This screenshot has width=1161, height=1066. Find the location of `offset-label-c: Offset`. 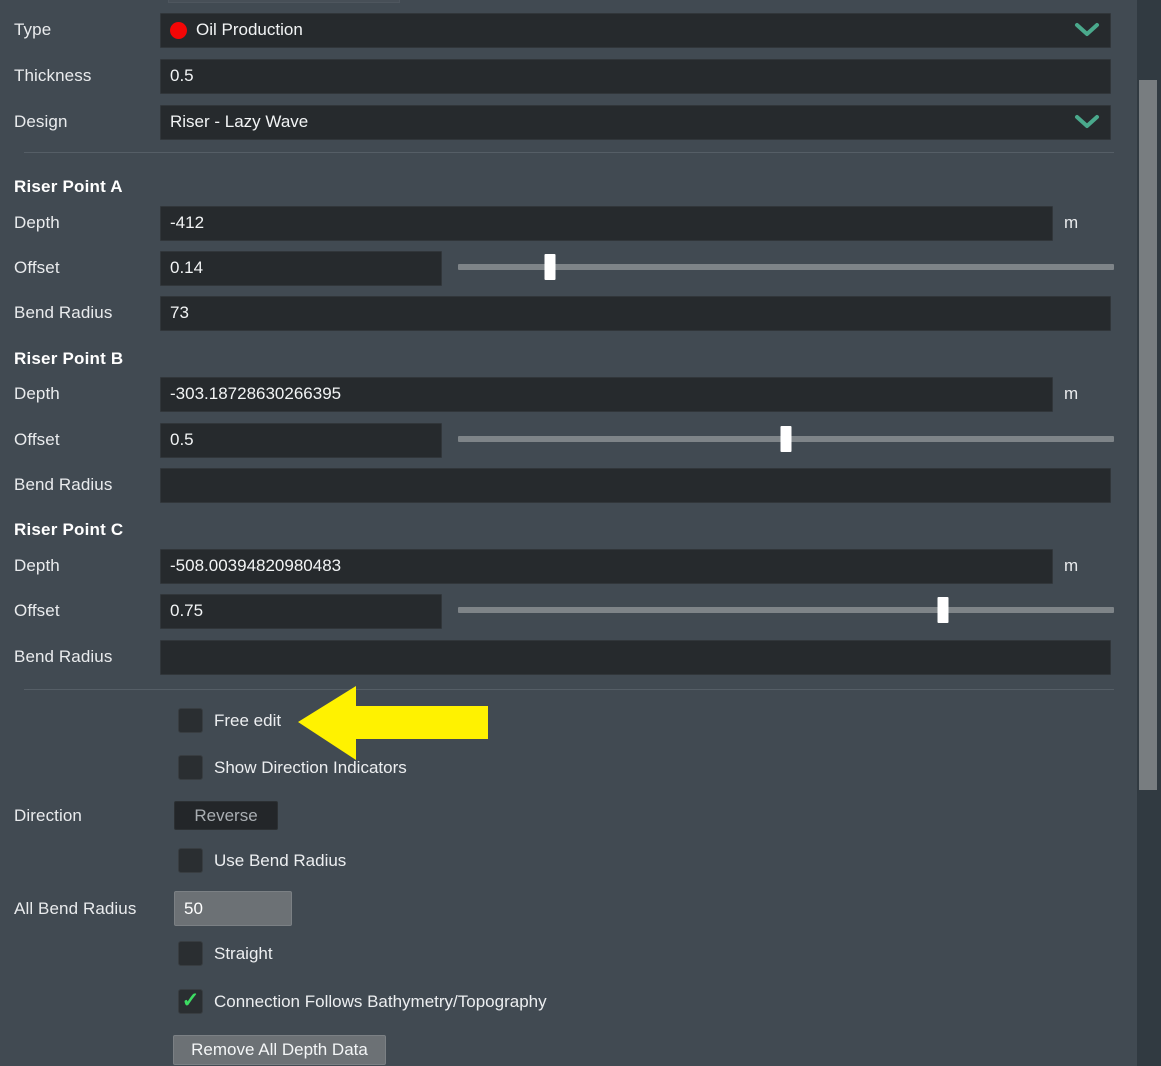

offset-label-c: Offset is located at coordinates (37, 610).